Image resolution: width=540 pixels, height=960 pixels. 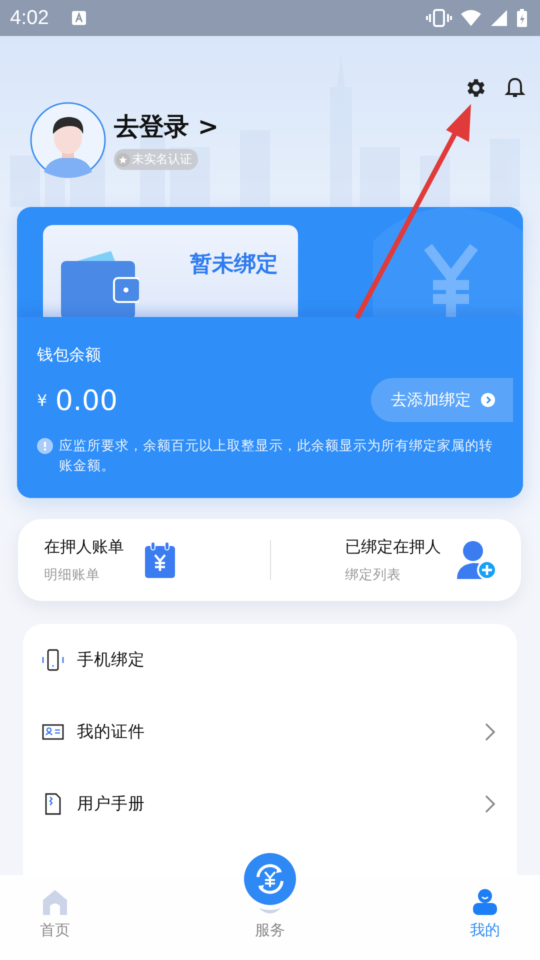 What do you see at coordinates (123, 159) in the screenshot?
I see `star-icon` at bounding box center [123, 159].